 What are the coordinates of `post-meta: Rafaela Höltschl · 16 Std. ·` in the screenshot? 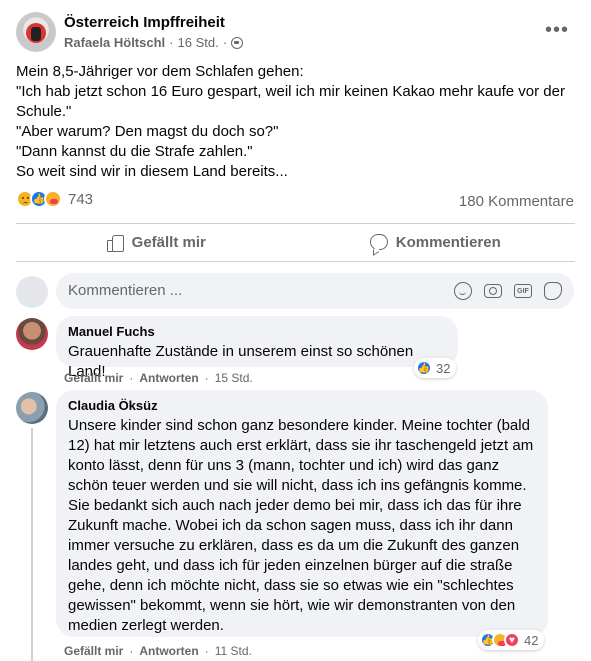 It's located at (154, 42).